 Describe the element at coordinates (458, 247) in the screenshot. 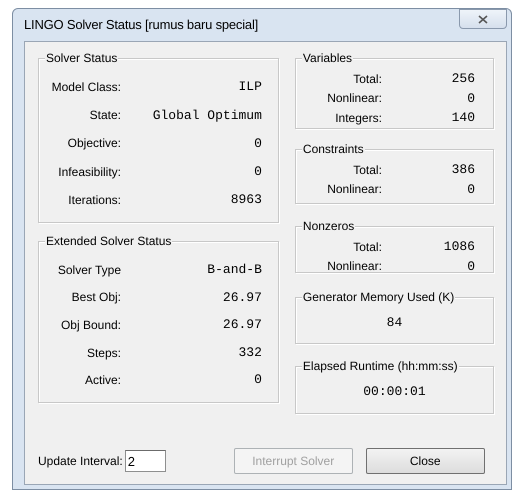

I see `field-value: 1086` at that location.